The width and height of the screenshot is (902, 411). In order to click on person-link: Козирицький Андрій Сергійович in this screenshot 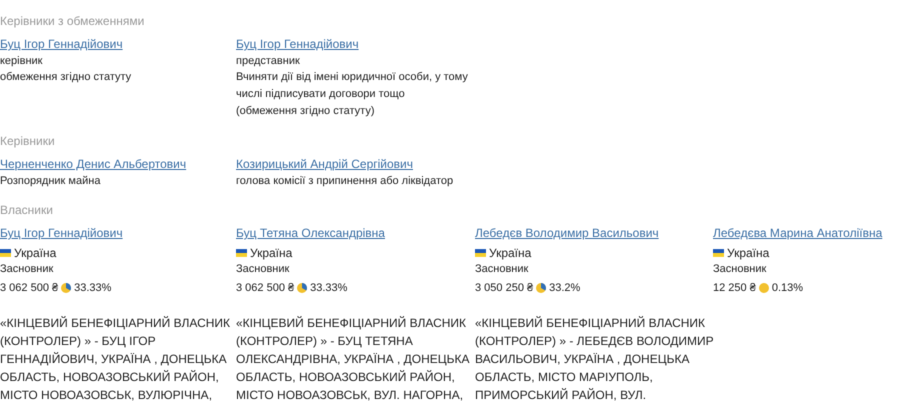, I will do `click(324, 164)`.